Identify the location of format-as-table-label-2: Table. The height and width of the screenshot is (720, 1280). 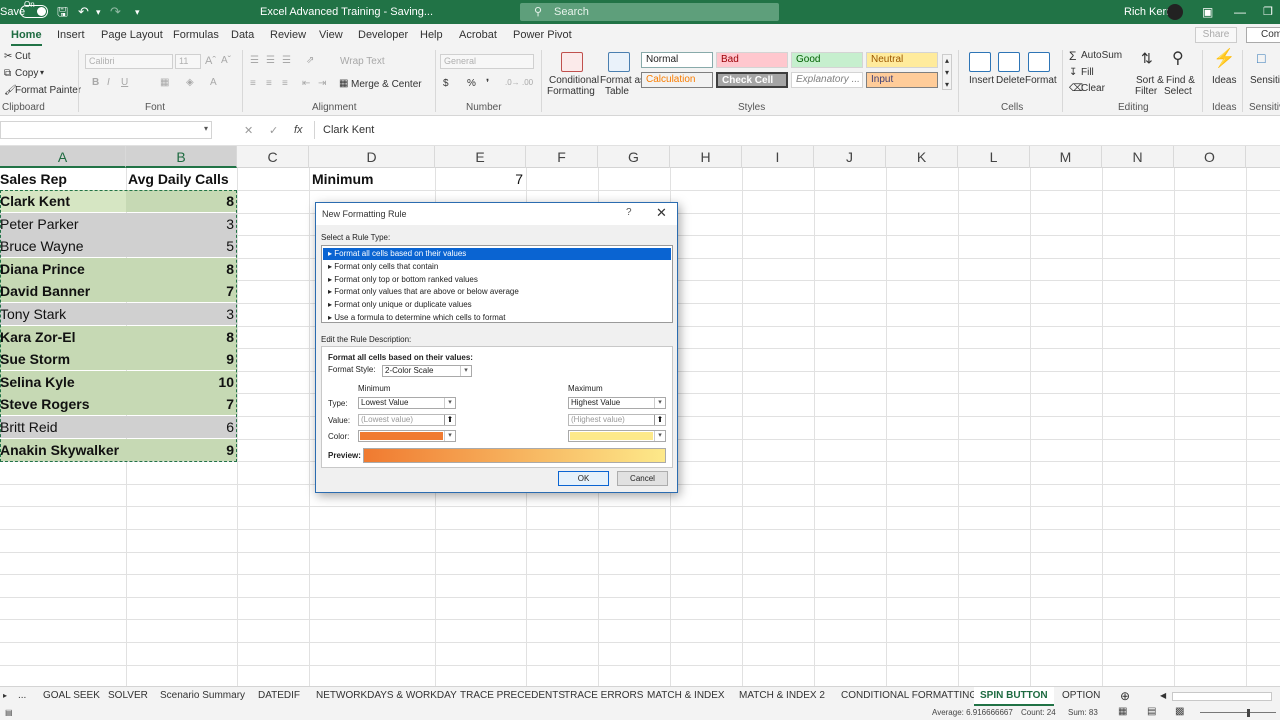
(617, 91).